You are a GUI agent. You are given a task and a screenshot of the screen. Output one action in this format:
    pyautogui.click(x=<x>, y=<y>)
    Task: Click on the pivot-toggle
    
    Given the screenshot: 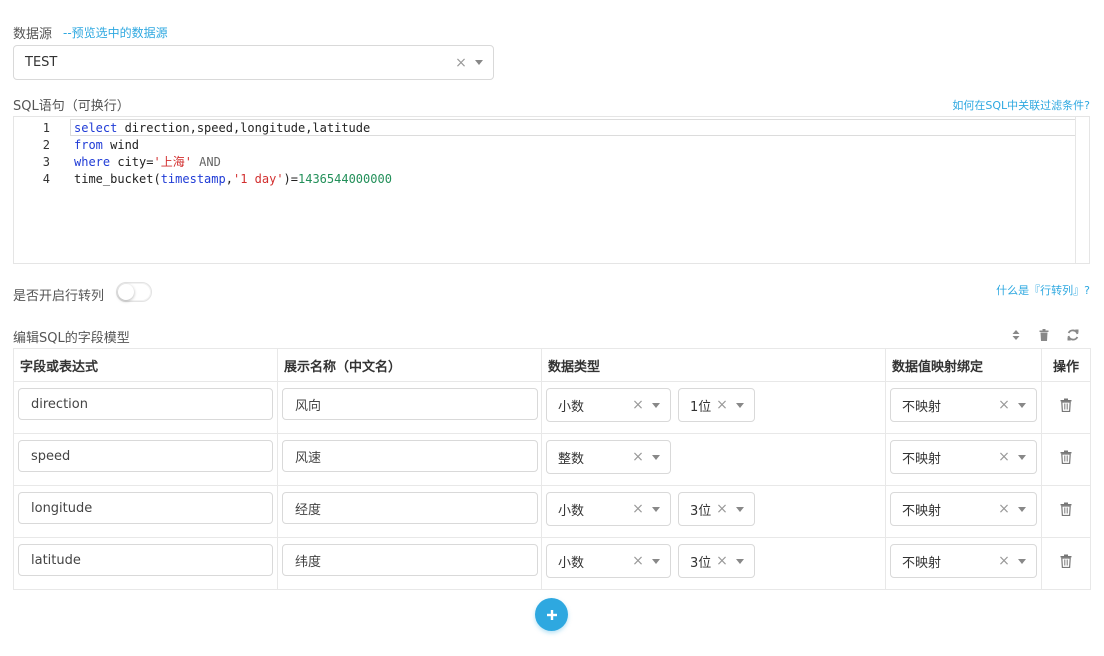 What is the action you would take?
    pyautogui.click(x=134, y=292)
    